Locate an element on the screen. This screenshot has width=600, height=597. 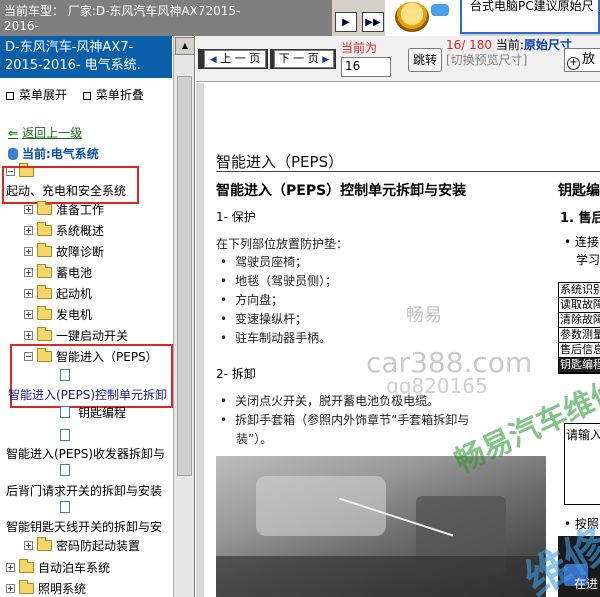
tree-item-label: 蓄电池 is located at coordinates (74, 272).